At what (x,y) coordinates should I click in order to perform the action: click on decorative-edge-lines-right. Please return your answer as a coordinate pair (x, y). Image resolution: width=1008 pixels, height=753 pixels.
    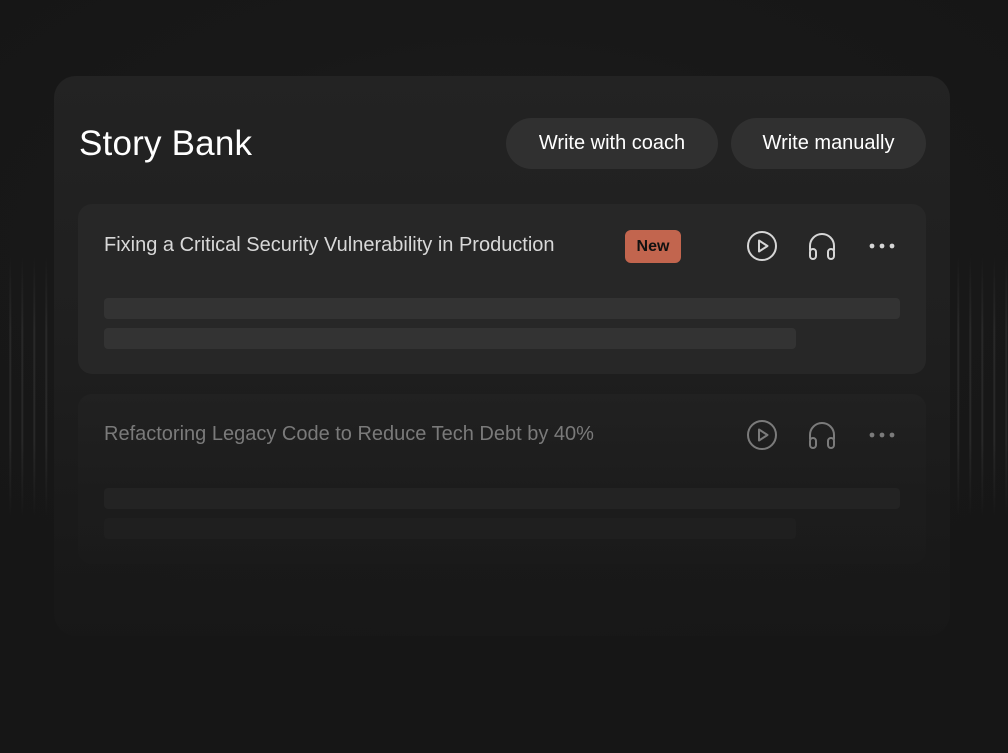
    Looking at the image, I should click on (978, 385).